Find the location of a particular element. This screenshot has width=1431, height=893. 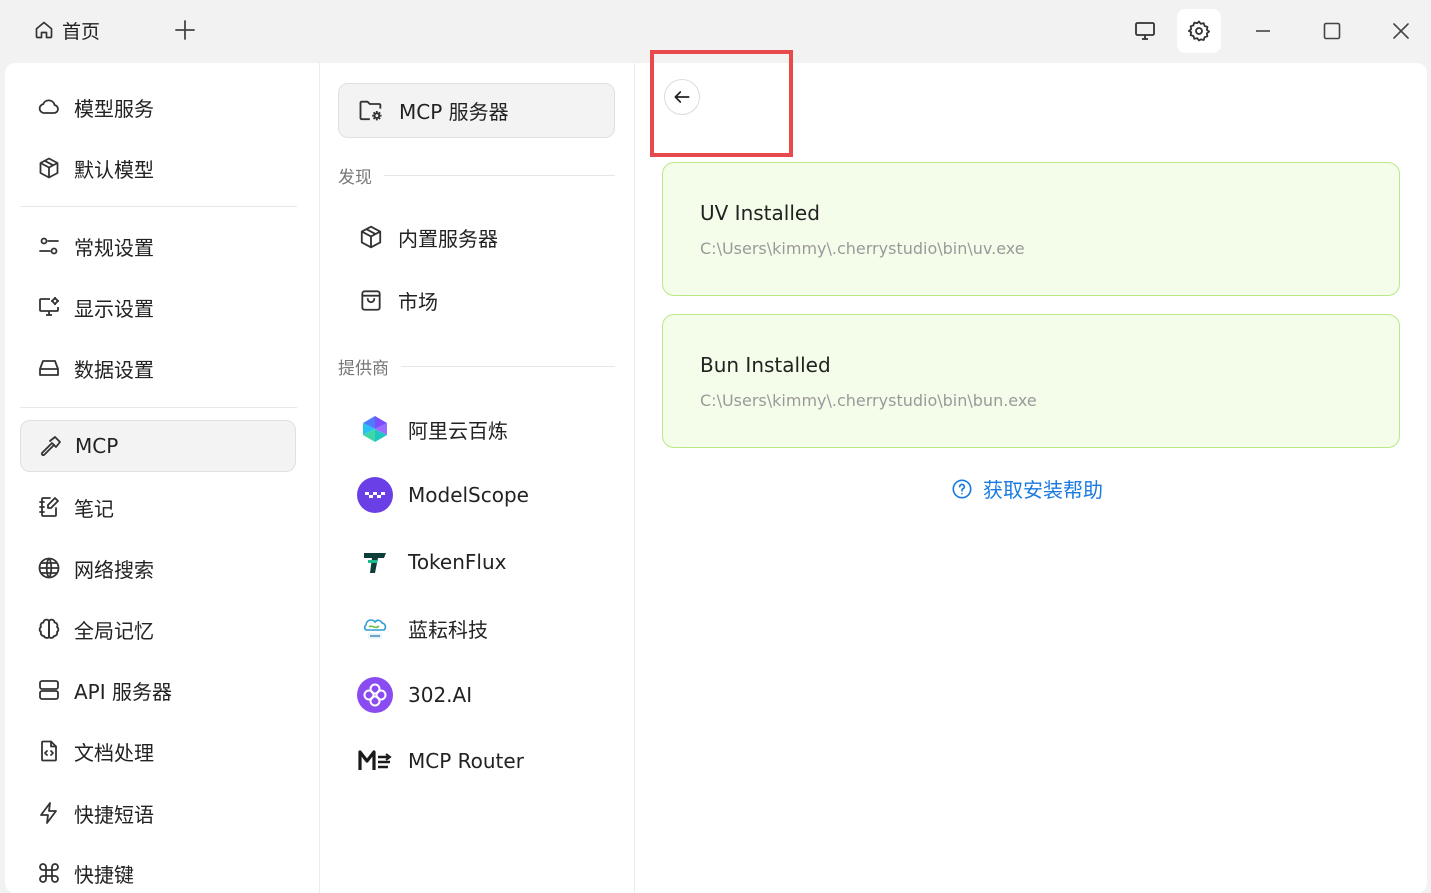

provider-tokenflux: TokenFlux is located at coordinates (476, 562).